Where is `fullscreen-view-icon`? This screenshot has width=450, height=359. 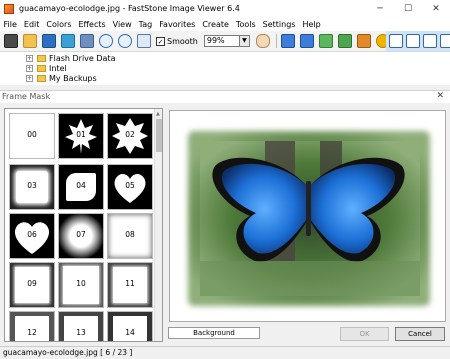 fullscreen-view-icon is located at coordinates (430, 41).